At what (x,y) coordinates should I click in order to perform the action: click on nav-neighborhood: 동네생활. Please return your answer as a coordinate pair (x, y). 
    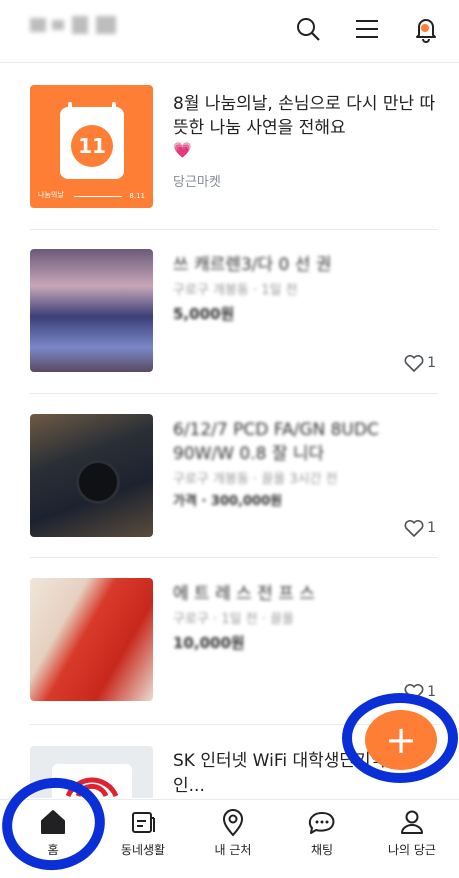
    Looking at the image, I should click on (143, 837).